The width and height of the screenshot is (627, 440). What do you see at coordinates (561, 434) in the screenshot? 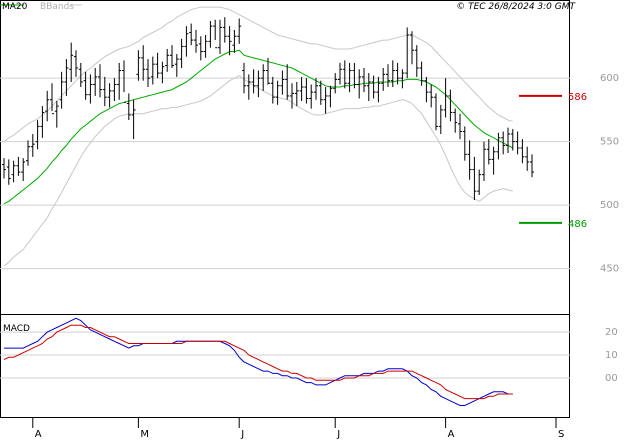
I see `x-tick-label: S` at bounding box center [561, 434].